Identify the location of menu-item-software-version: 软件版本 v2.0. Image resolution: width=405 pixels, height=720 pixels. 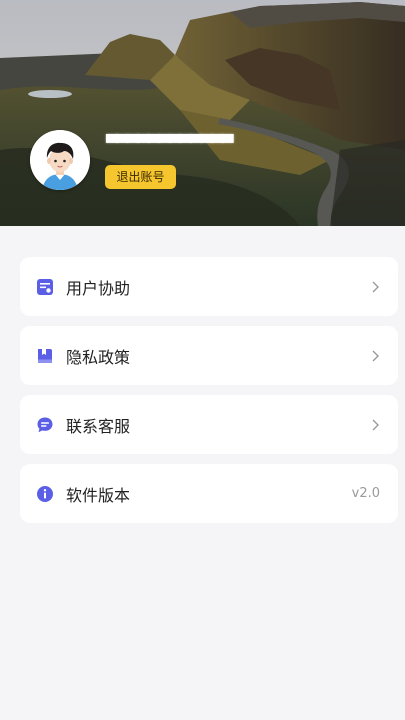
(209, 493).